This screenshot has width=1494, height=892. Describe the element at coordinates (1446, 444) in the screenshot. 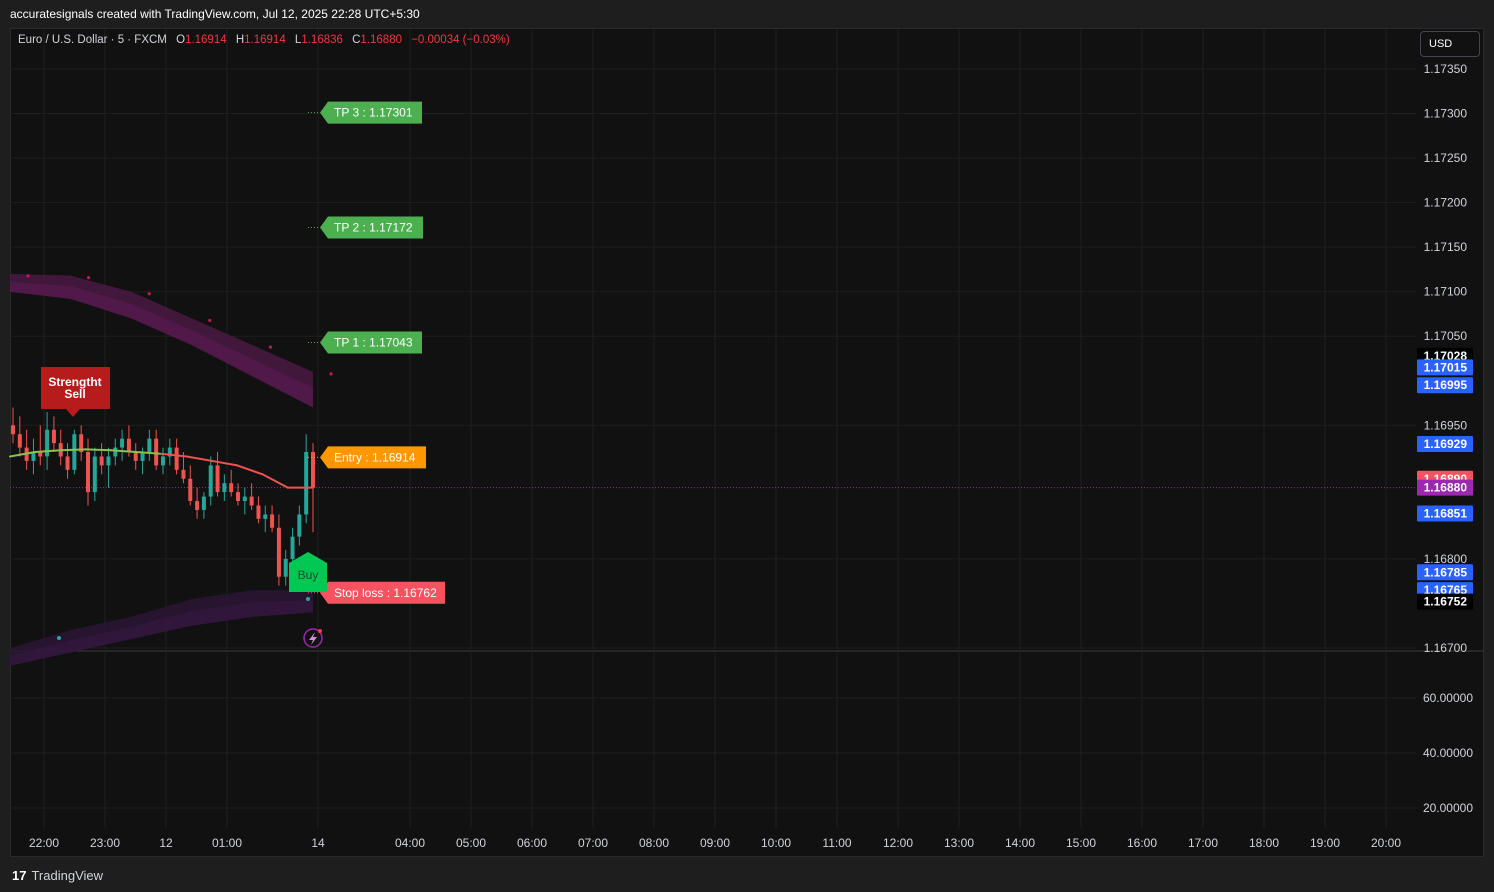

I see `price-badge-label: 1.16929` at that location.